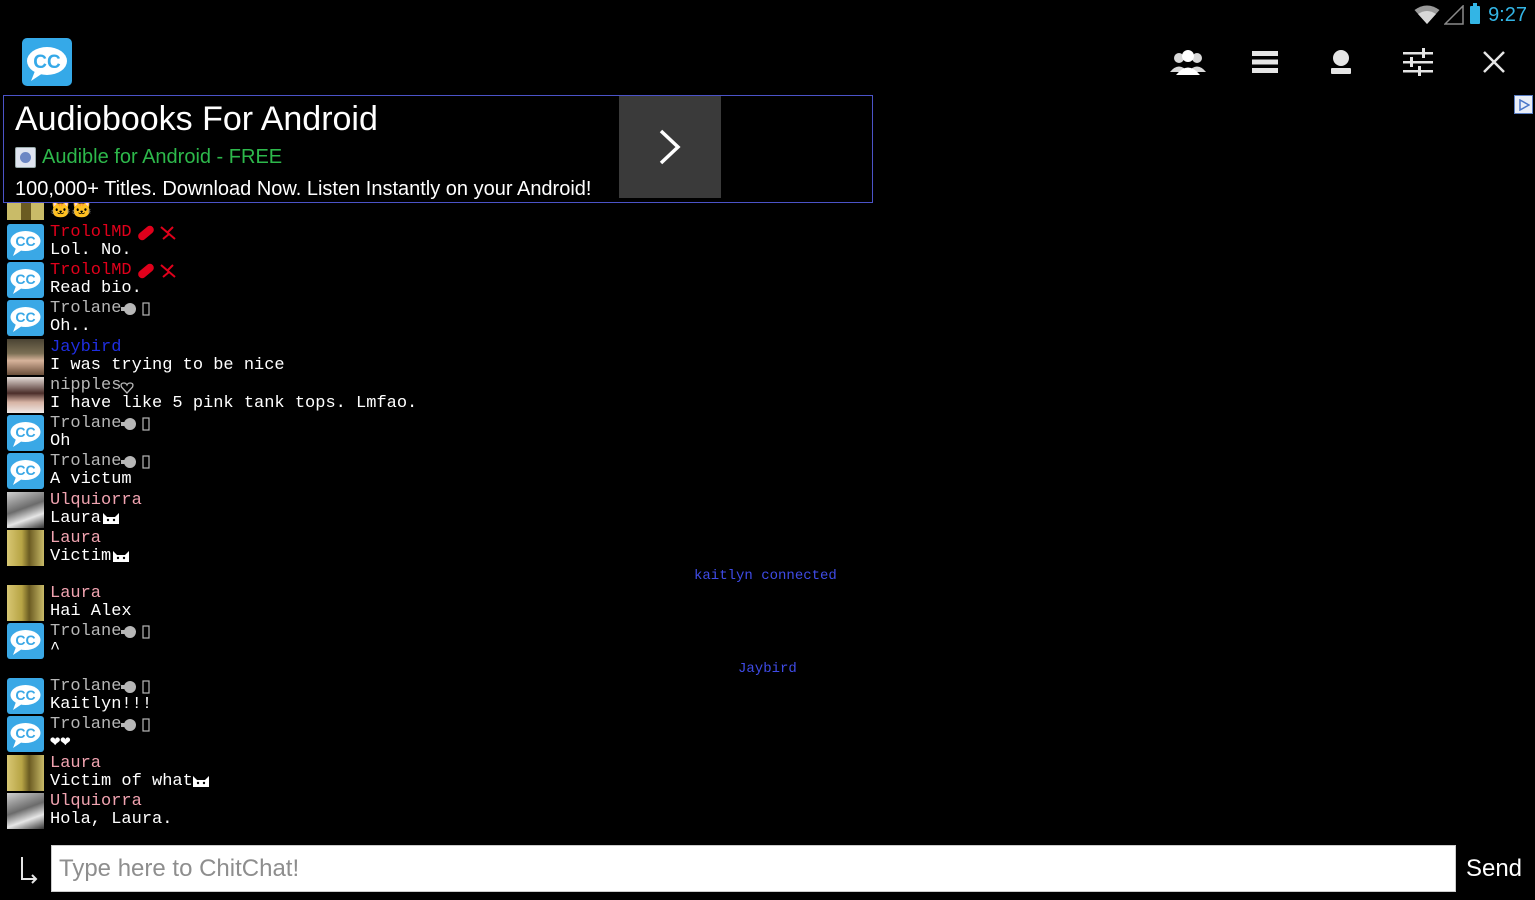  I want to click on adchoices-icon, so click(1524, 104).